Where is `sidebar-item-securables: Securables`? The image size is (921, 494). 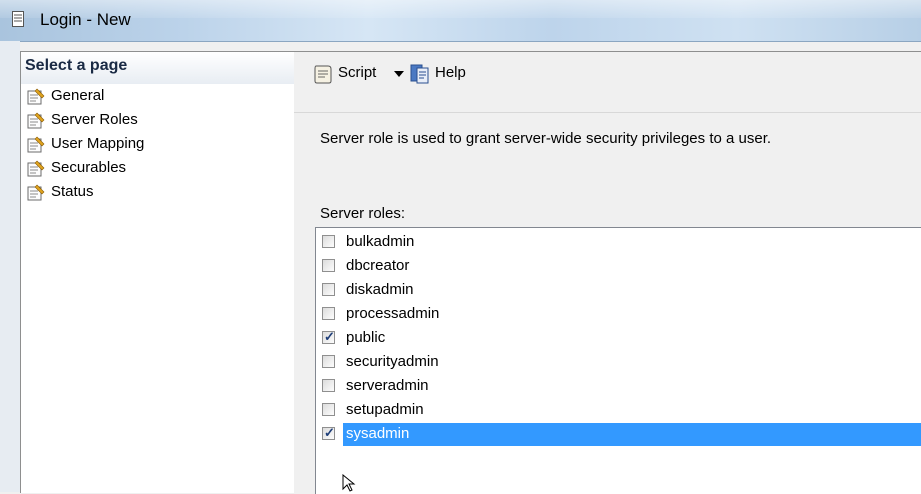
sidebar-item-securables: Securables is located at coordinates (147, 169).